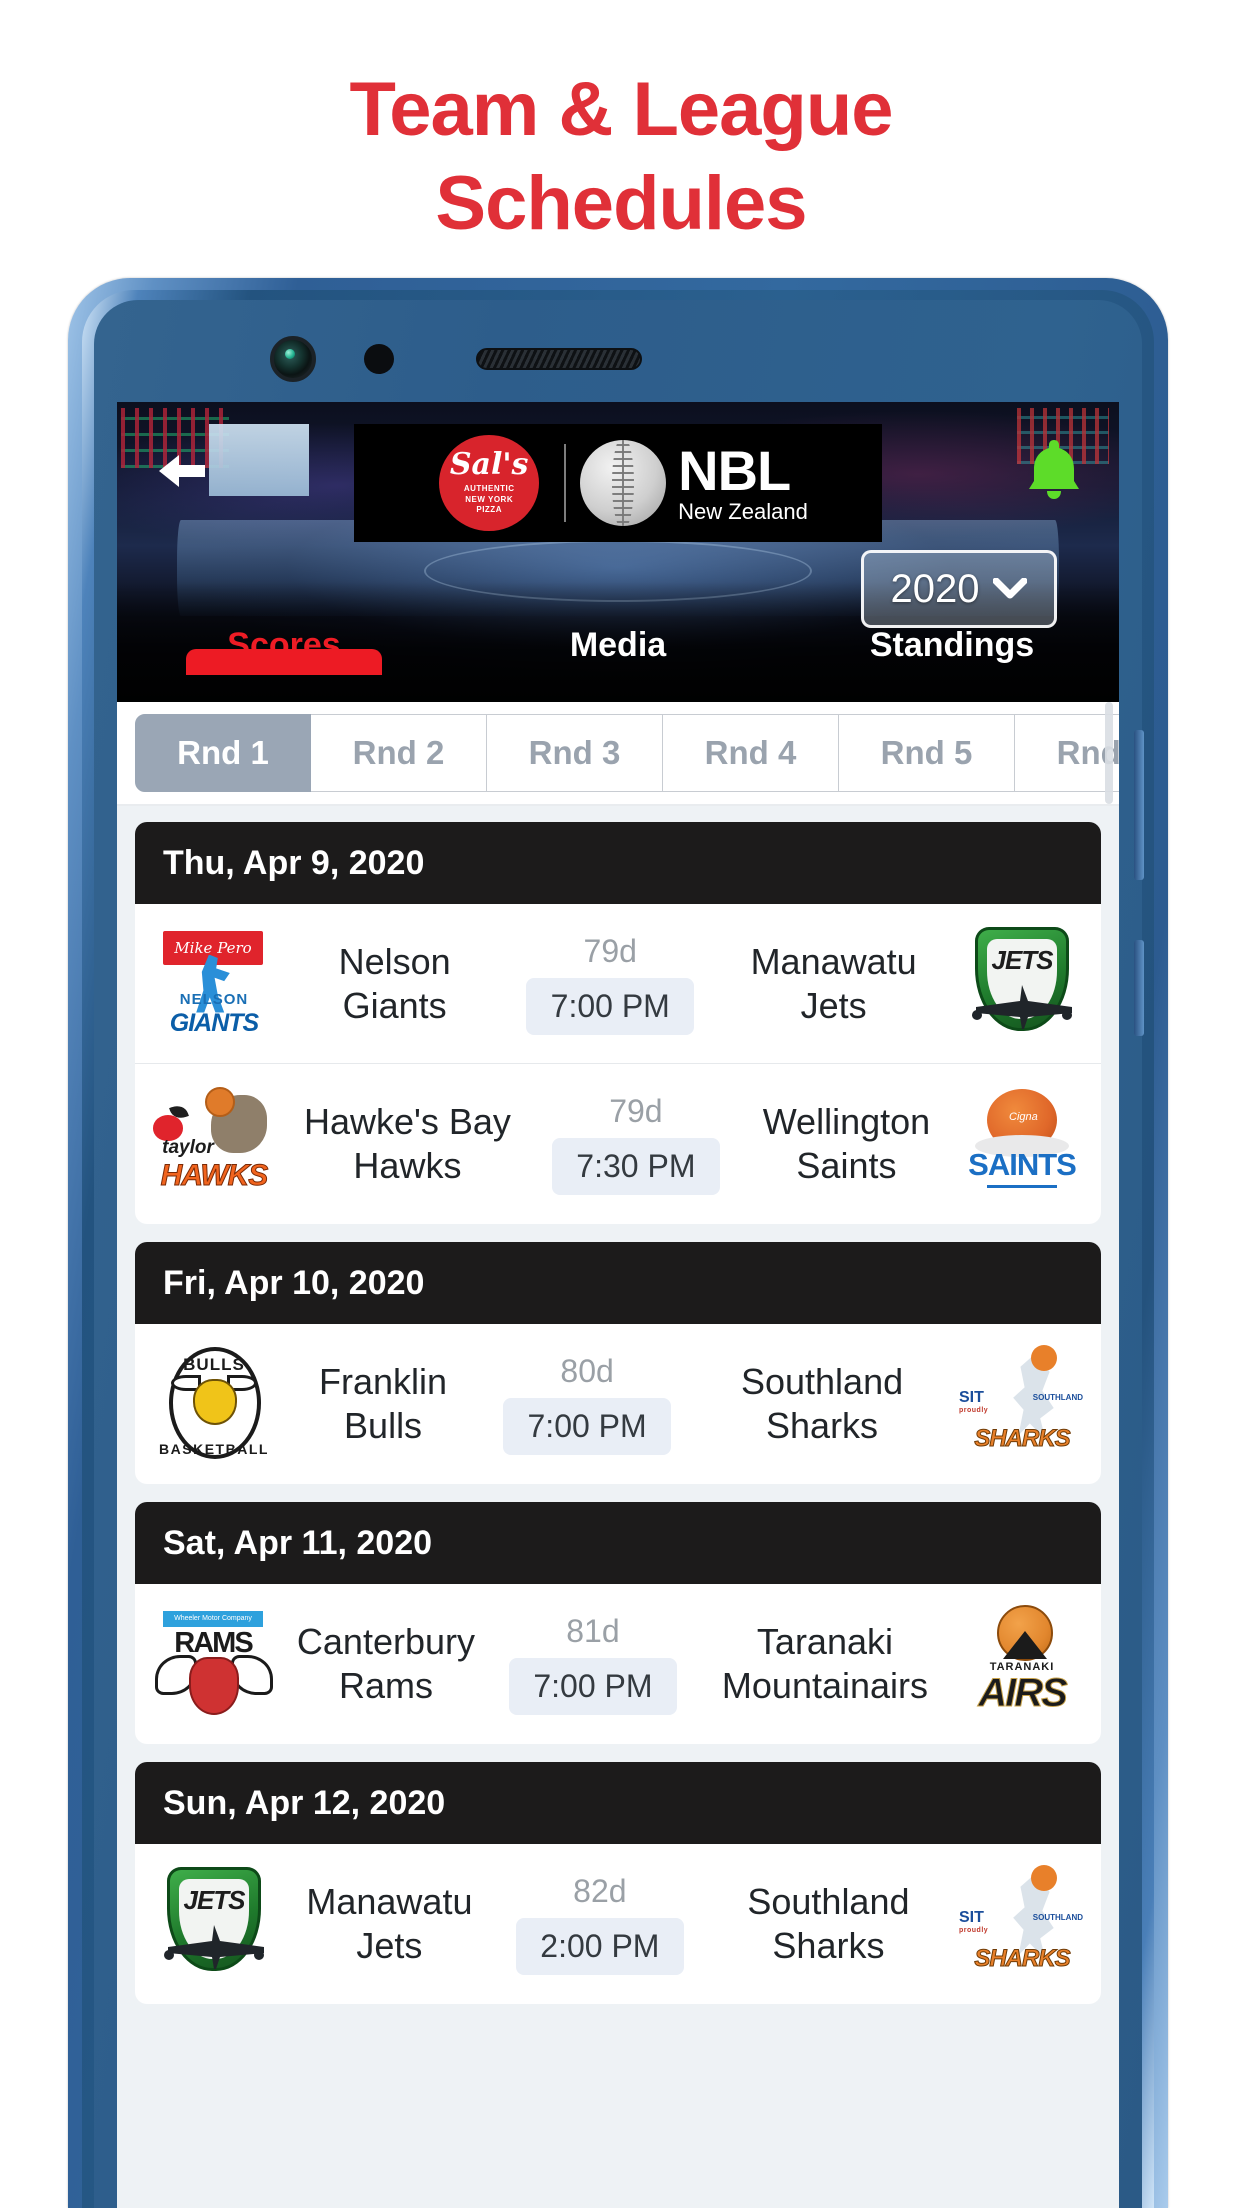 The height and width of the screenshot is (2208, 1242). What do you see at coordinates (379, 359) in the screenshot?
I see `proximity-sensor-icon` at bounding box center [379, 359].